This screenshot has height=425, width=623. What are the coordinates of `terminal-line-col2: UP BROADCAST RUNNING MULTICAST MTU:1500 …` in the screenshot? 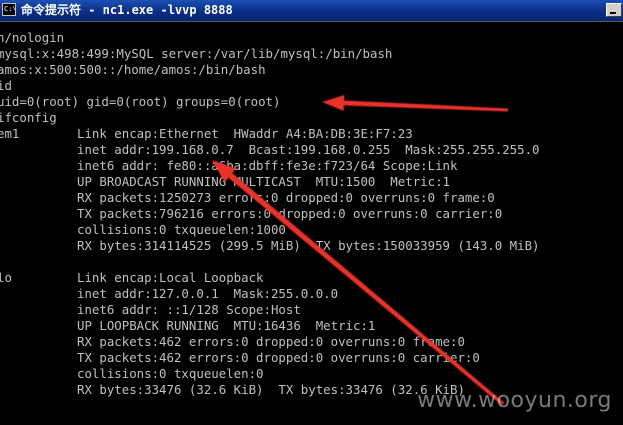 It's located at (263, 181).